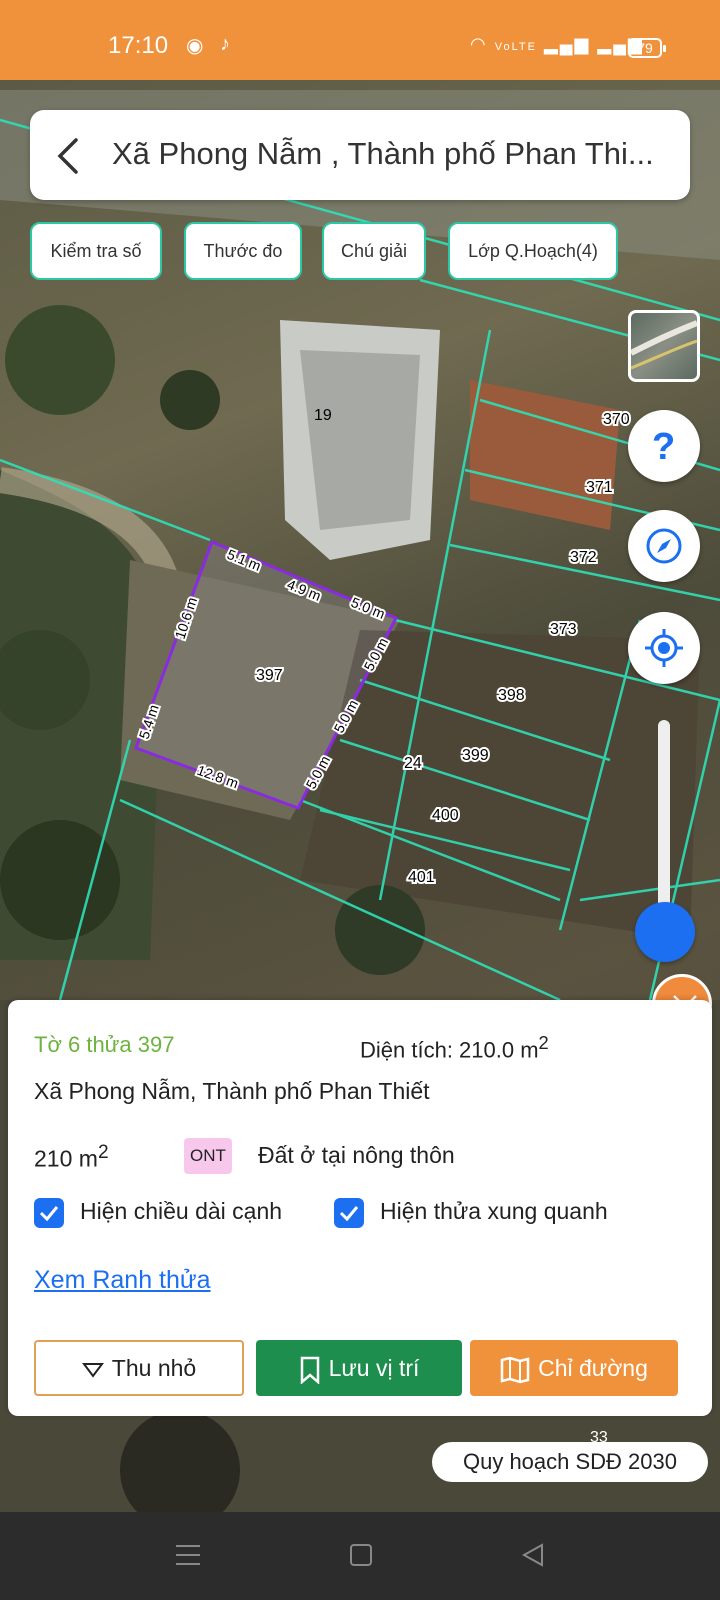 Image resolution: width=720 pixels, height=1600 pixels. I want to click on messenger-icon: ◉, so click(195, 46).